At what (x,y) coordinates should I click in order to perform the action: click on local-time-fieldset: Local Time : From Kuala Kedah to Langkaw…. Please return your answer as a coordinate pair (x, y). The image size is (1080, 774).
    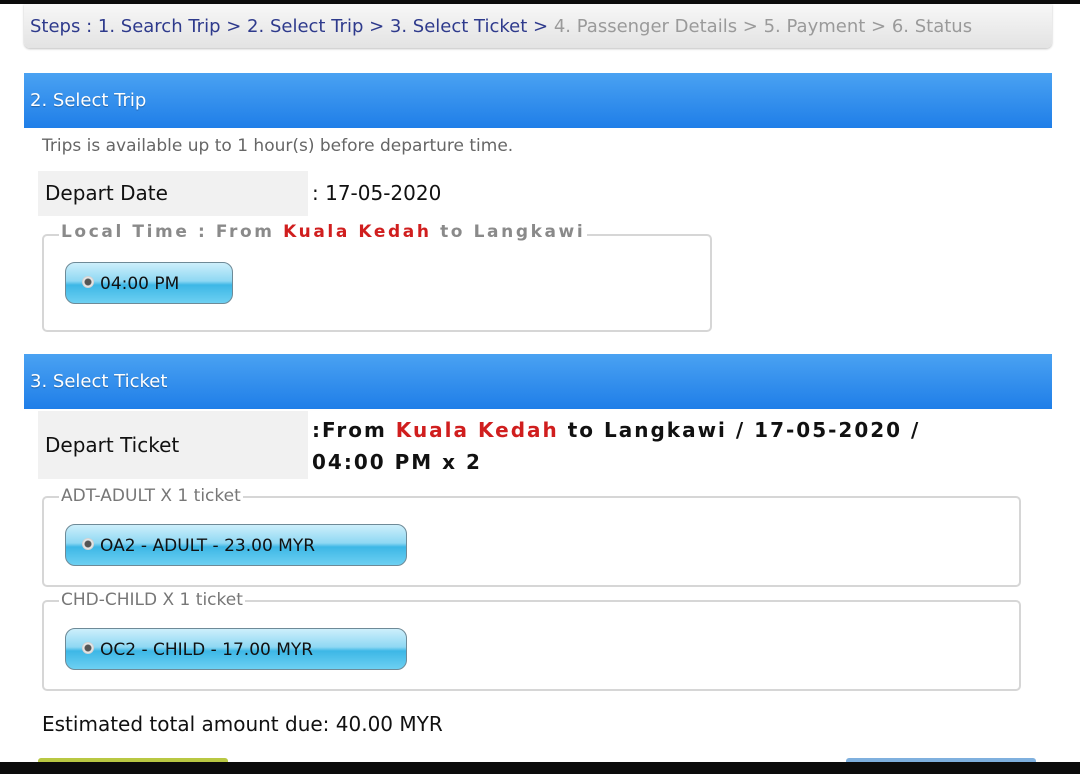
    Looking at the image, I should click on (377, 277).